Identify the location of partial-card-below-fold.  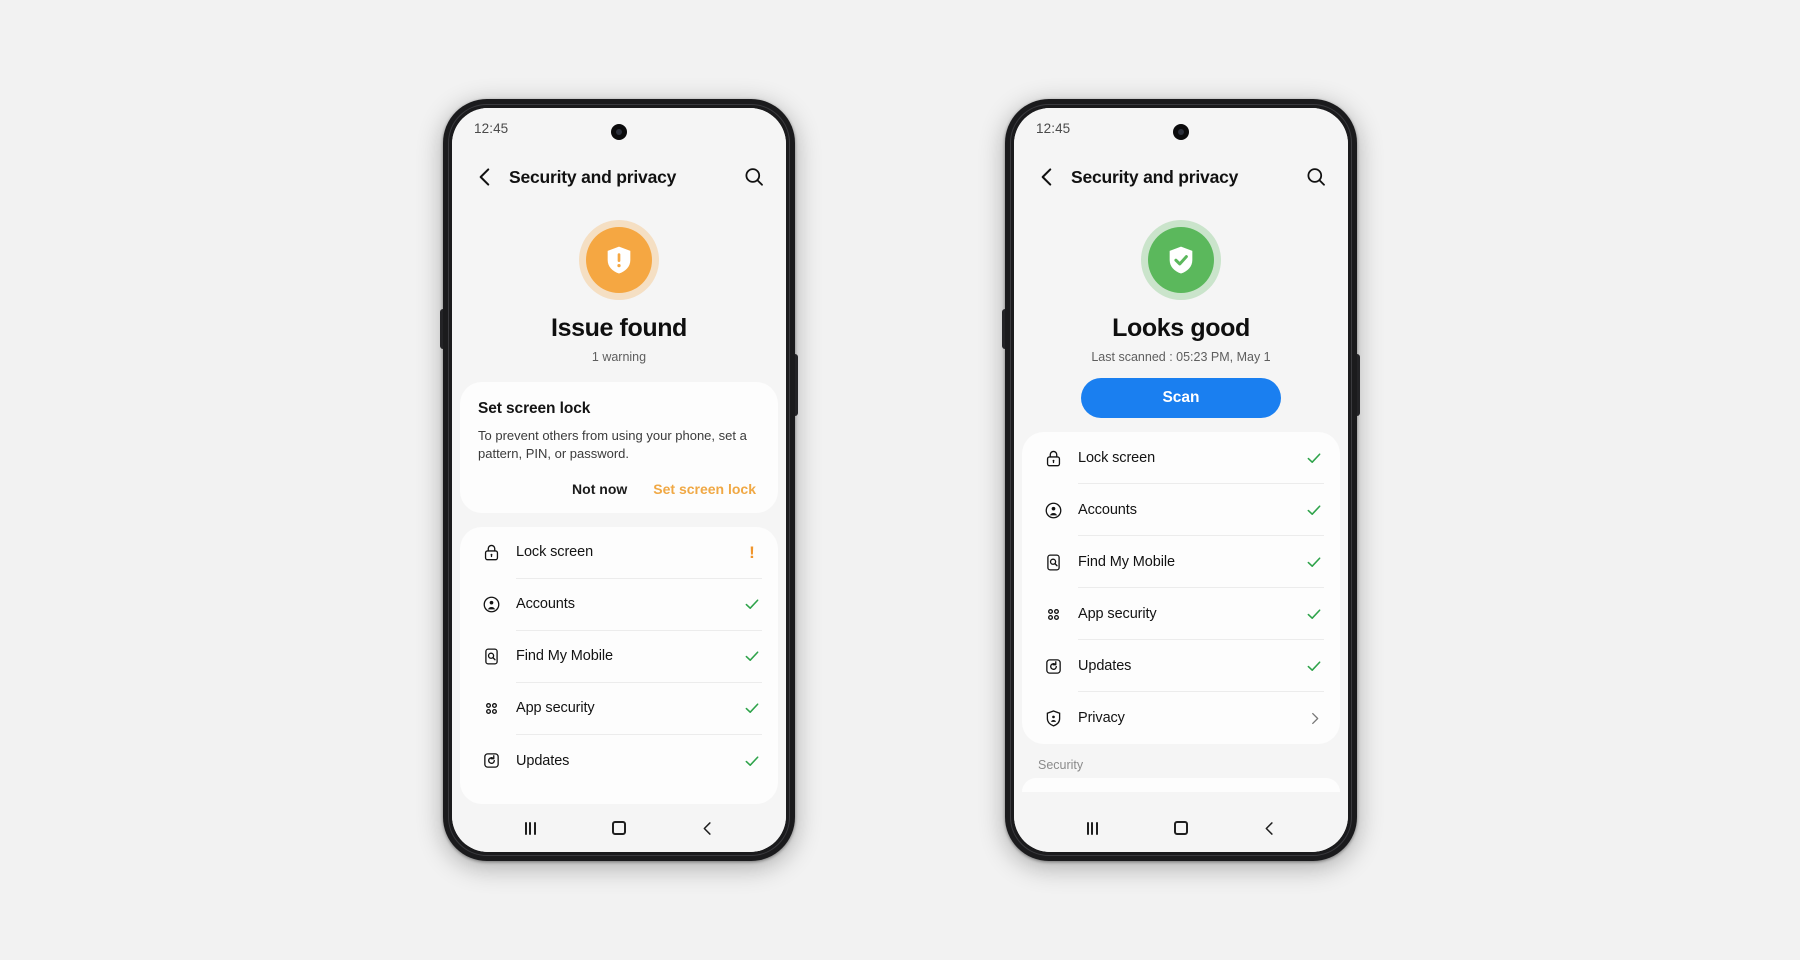
(1181, 785).